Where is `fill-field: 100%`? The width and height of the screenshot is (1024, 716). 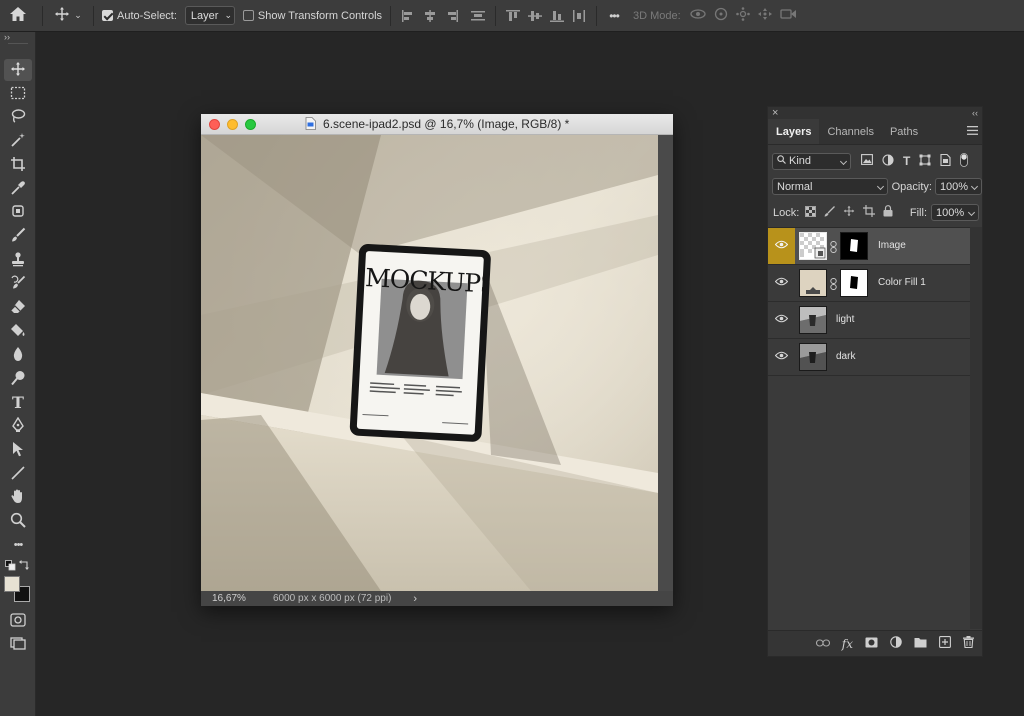 fill-field: 100% is located at coordinates (955, 212).